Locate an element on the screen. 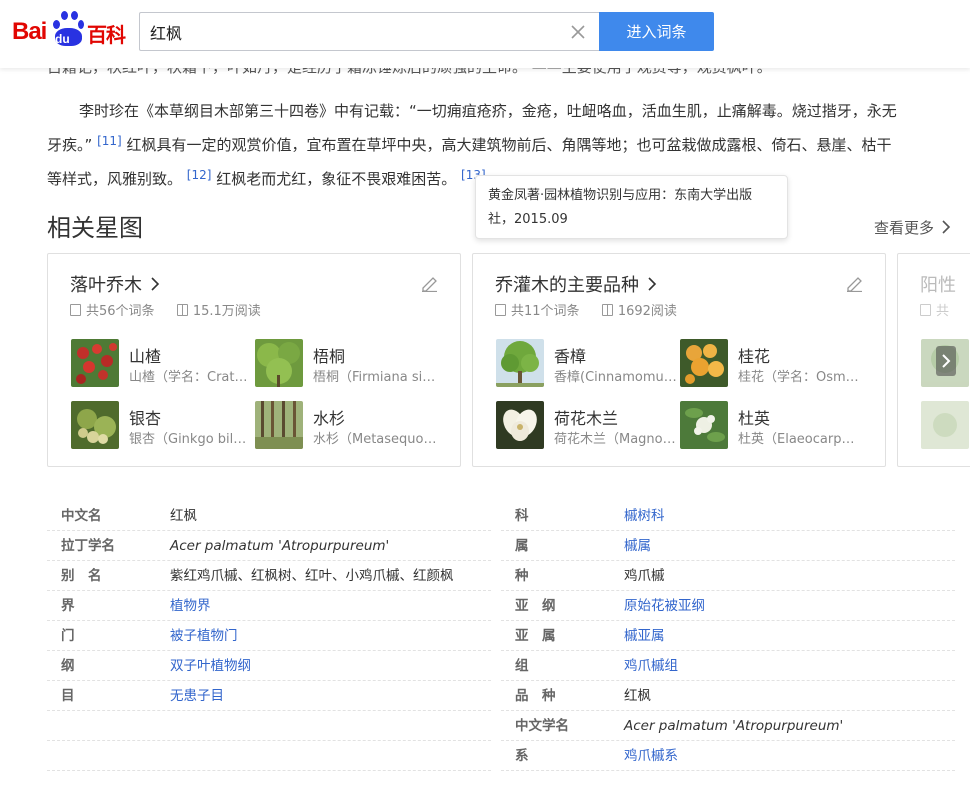  card-item: 荷花木兰 荷花木兰（Magnolia） is located at coordinates (588, 425).